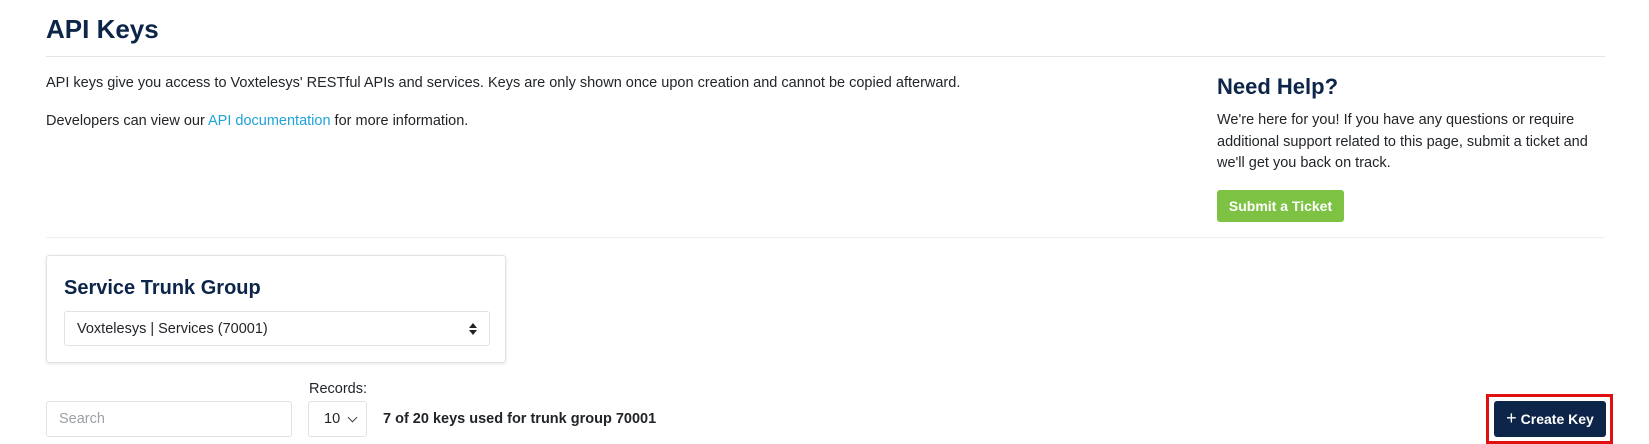 This screenshot has height=444, width=1649. Describe the element at coordinates (473, 328) in the screenshot. I see `sort-updown-icon` at that location.